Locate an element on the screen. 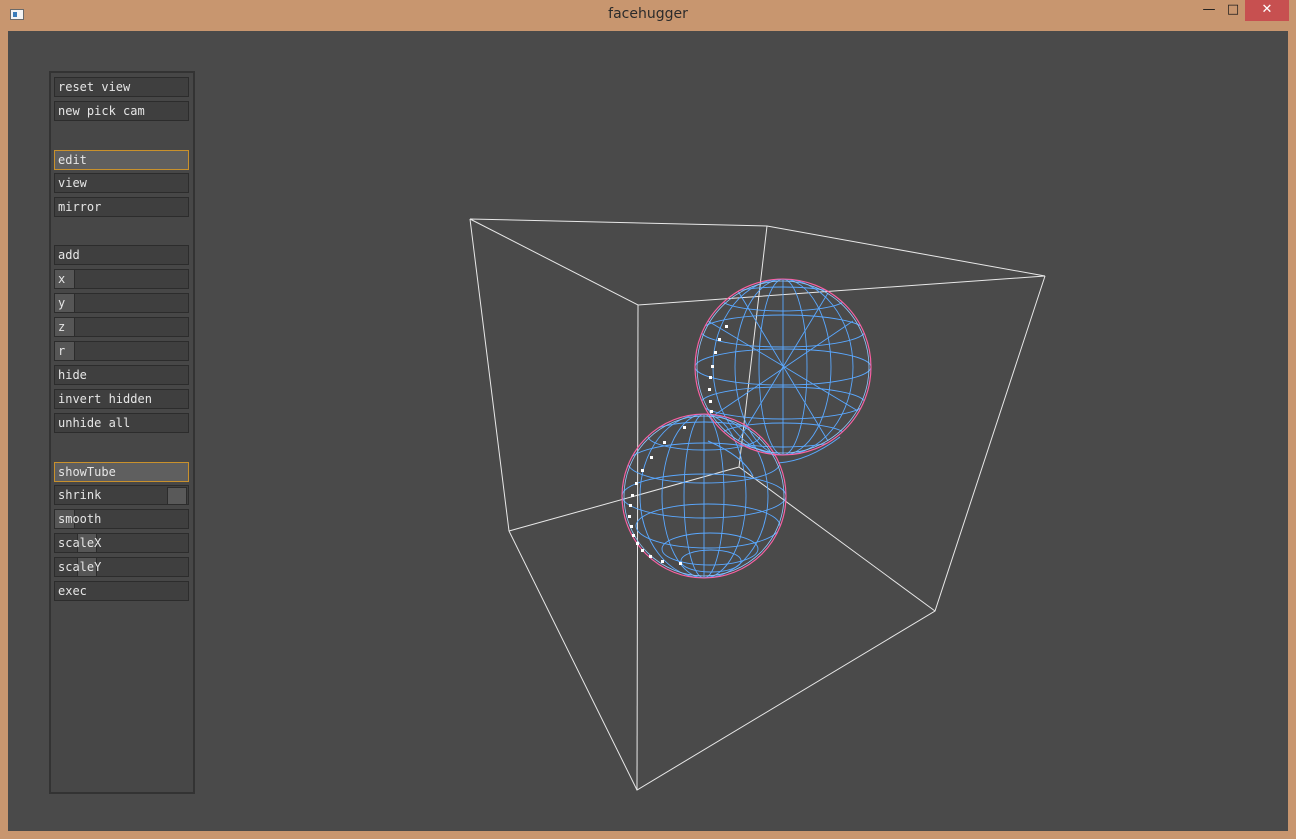 The image size is (1296, 839). hide-label: hide is located at coordinates (72, 375).